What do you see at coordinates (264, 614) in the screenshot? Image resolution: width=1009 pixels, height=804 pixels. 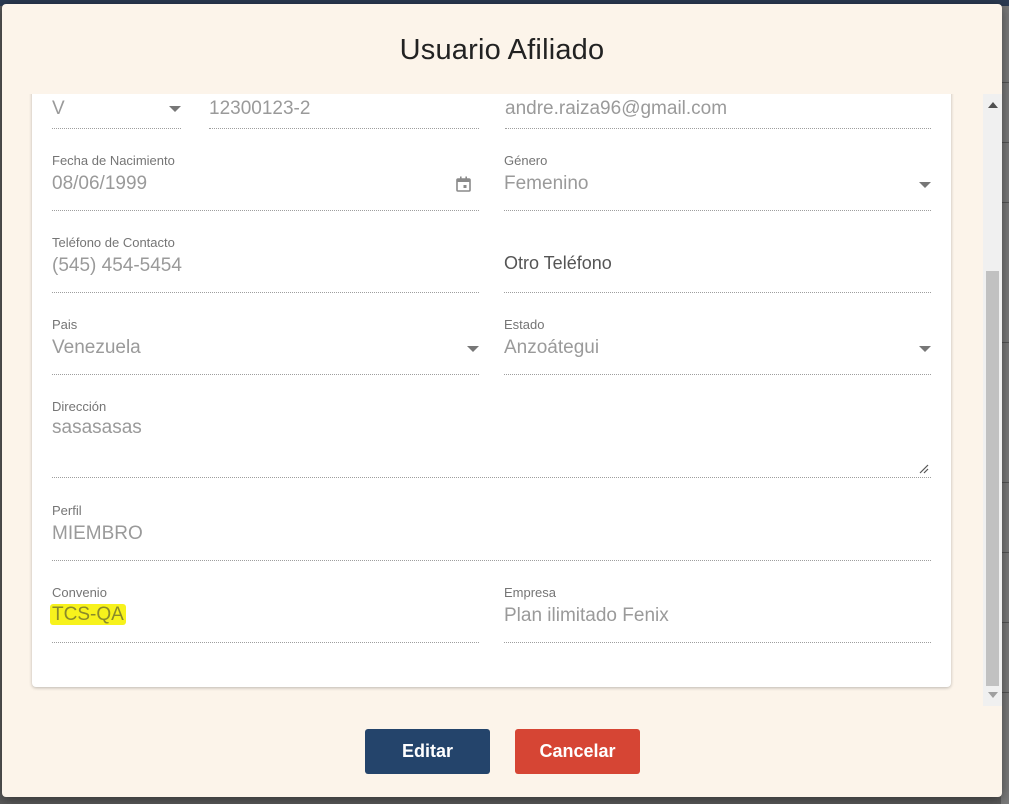 I see `agreement-field: Convenio TCS-QA` at bounding box center [264, 614].